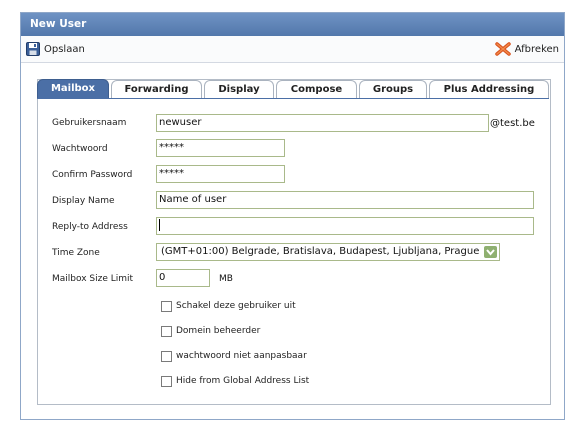 The image size is (587, 435). I want to click on mailbox-limit-label: Mailbox Size Limit, so click(93, 279).